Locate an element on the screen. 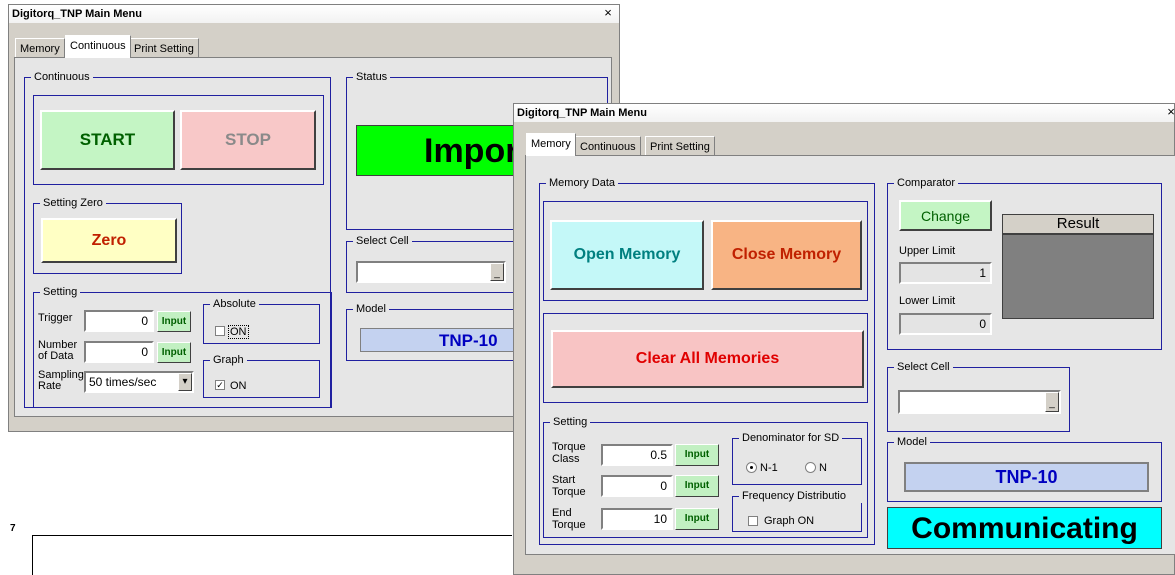 This screenshot has width=1175, height=575. number-input-button: Input is located at coordinates (174, 352).